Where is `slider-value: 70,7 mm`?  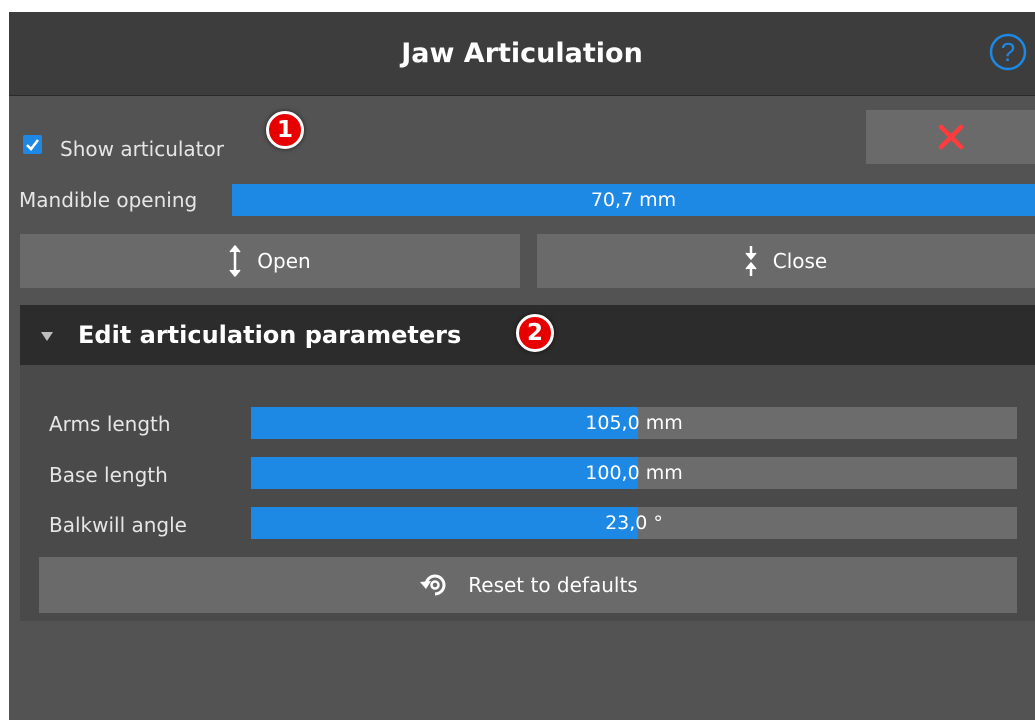 slider-value: 70,7 mm is located at coordinates (633, 200).